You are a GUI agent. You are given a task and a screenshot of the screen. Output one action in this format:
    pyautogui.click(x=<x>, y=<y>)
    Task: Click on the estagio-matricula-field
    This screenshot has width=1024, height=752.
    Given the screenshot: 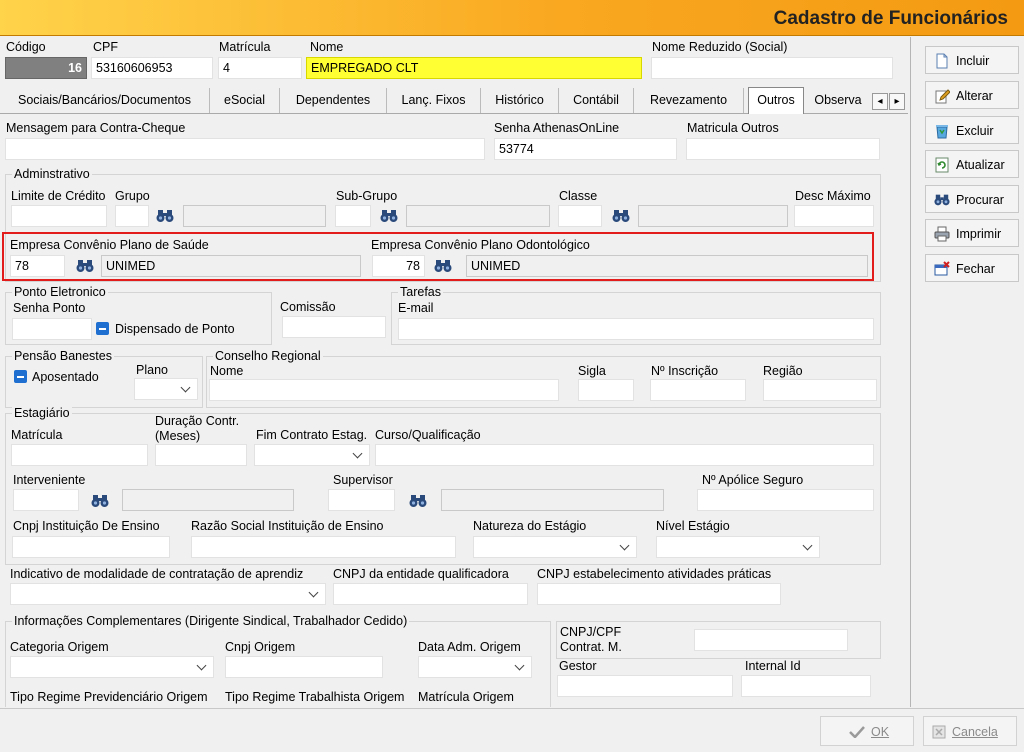 What is the action you would take?
    pyautogui.click(x=79, y=455)
    